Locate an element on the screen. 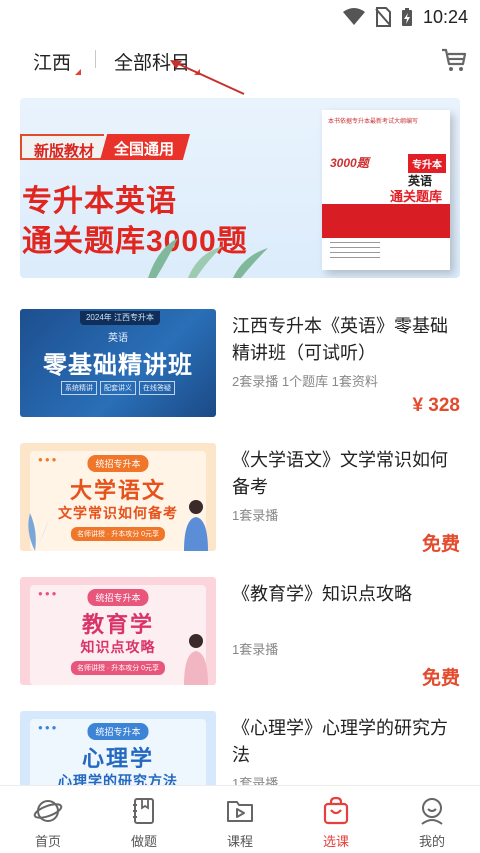 The image size is (480, 853). province-filter: 江西 is located at coordinates (57, 61).